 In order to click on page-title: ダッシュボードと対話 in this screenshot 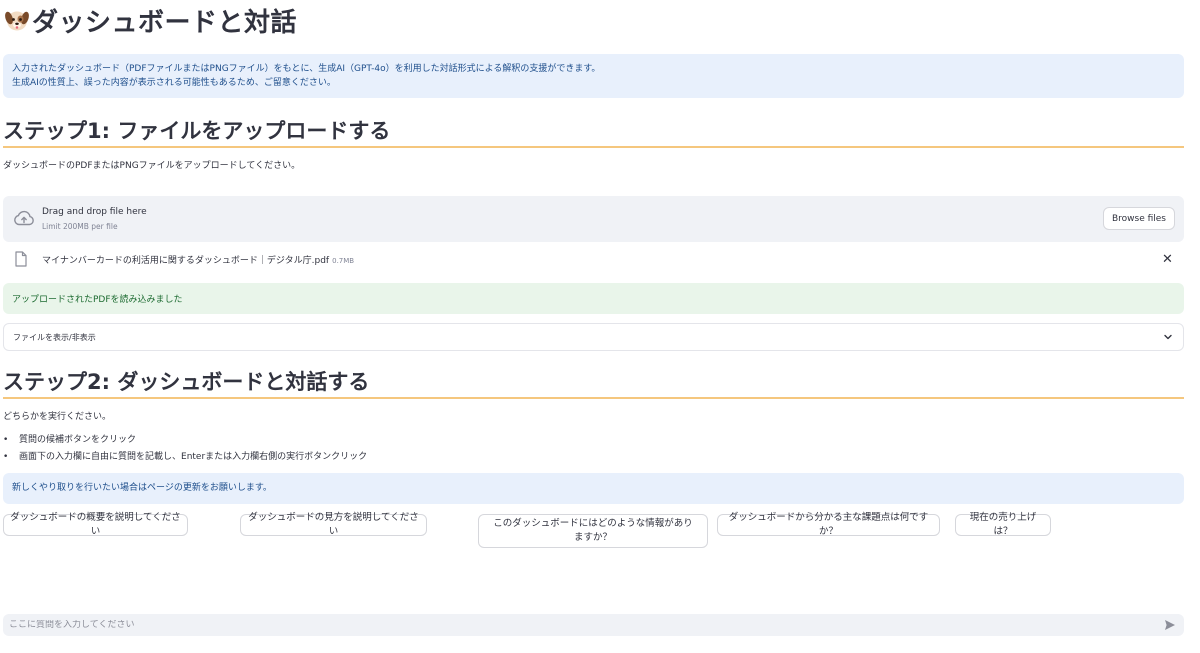, I will do `click(165, 22)`.